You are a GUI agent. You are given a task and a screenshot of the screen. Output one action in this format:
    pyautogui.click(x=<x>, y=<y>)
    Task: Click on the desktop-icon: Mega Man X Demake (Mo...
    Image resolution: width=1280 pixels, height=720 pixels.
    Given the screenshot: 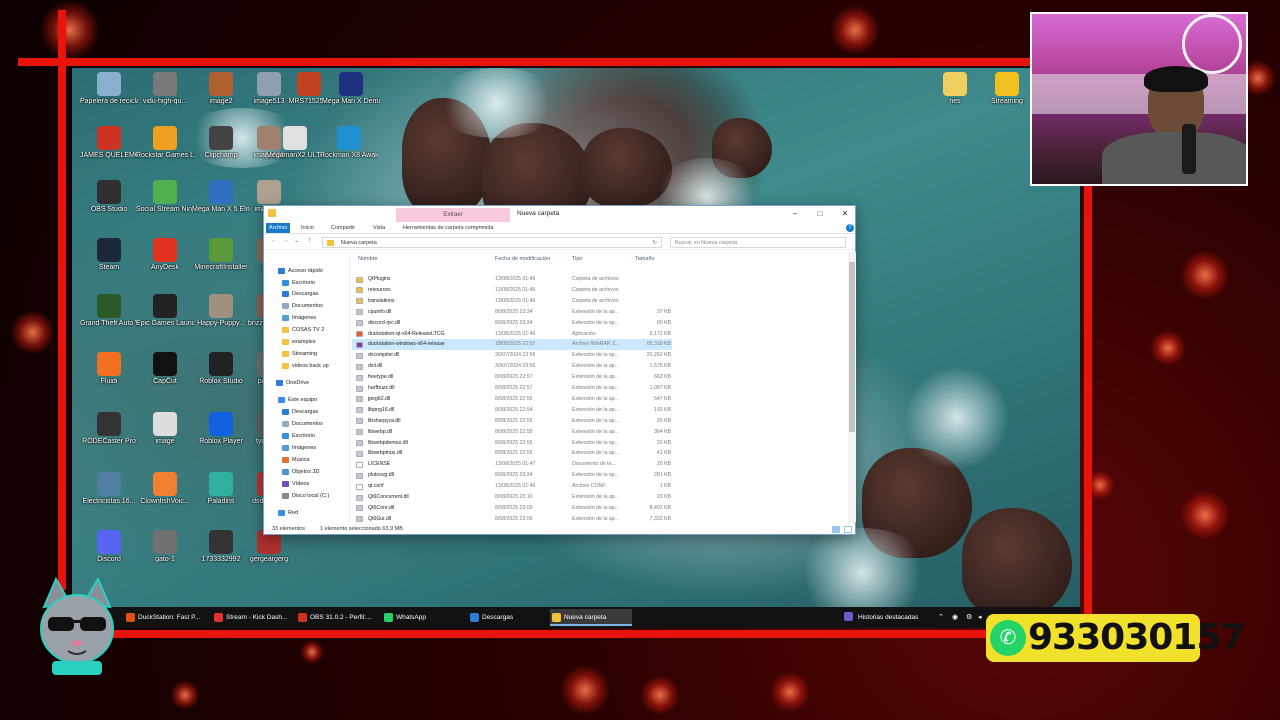 What is the action you would take?
    pyautogui.click(x=351, y=89)
    